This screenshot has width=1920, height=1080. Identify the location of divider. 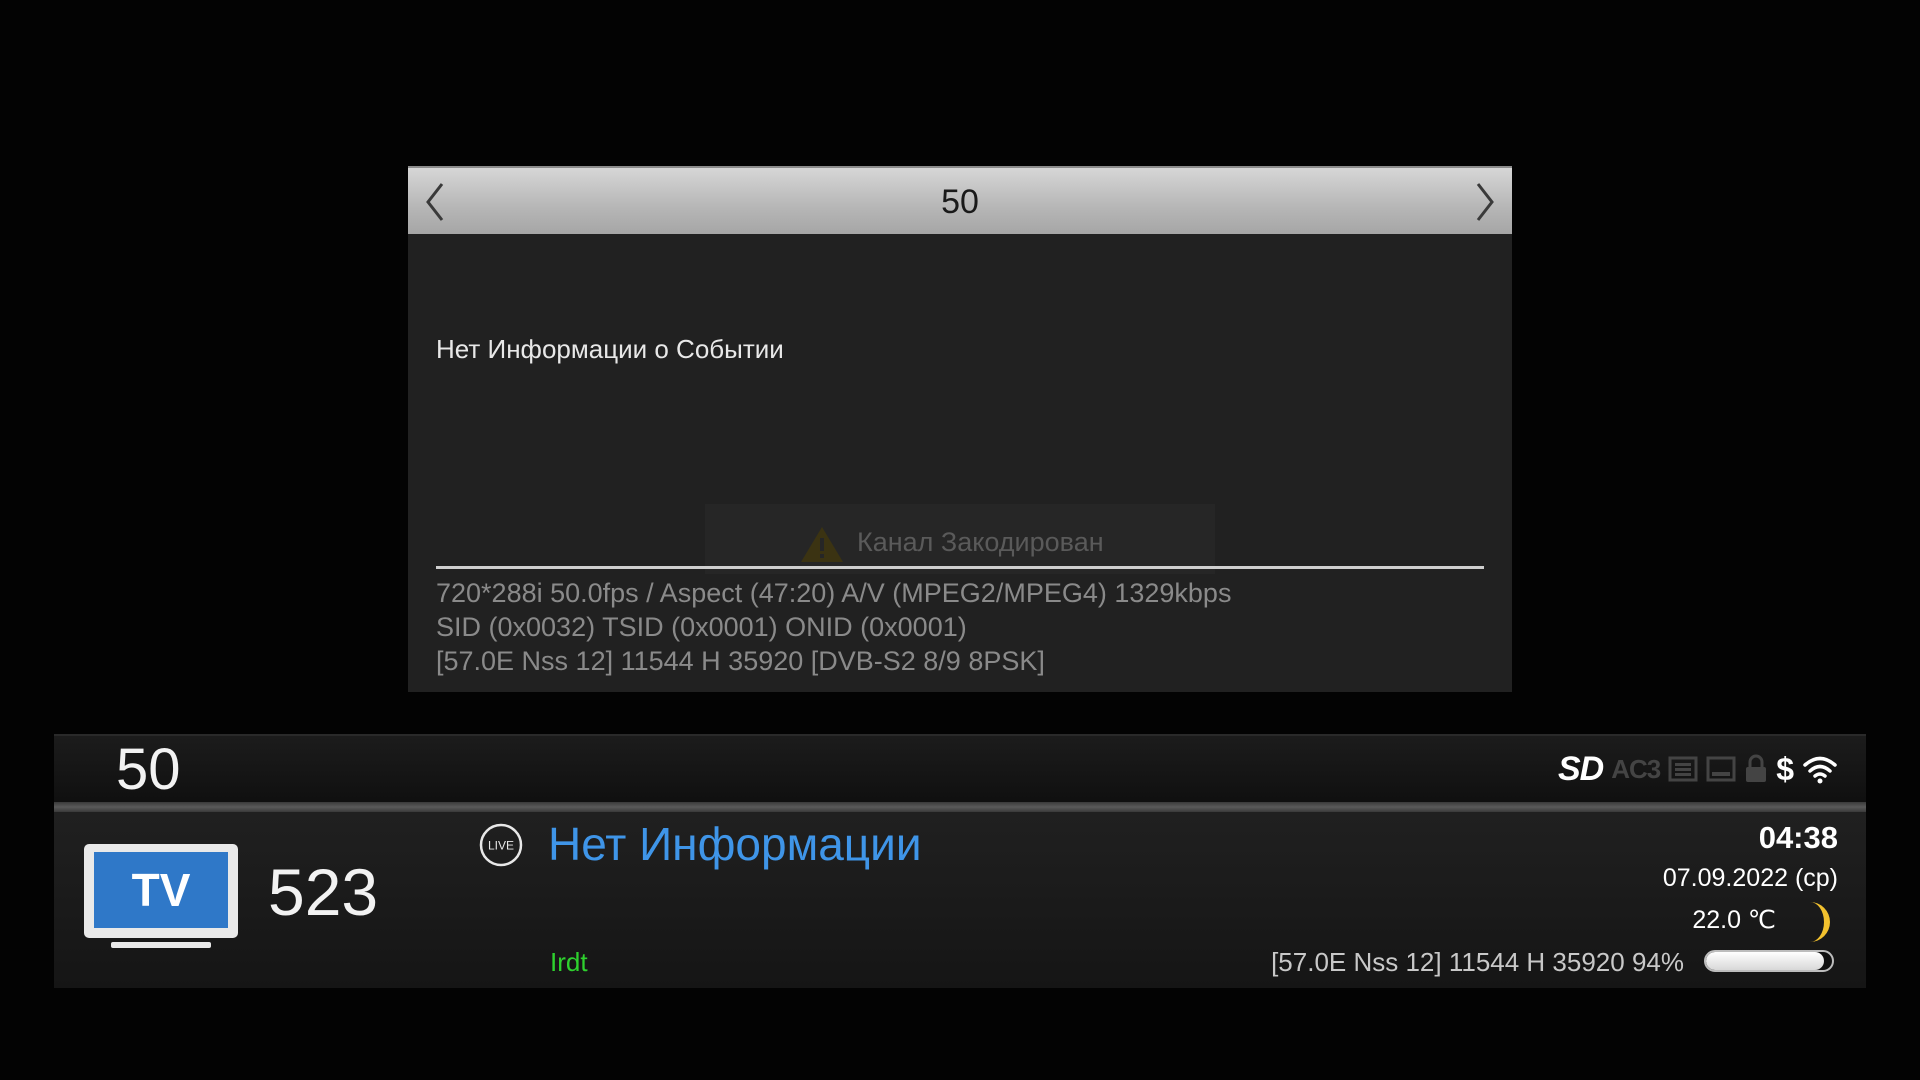
(960, 567).